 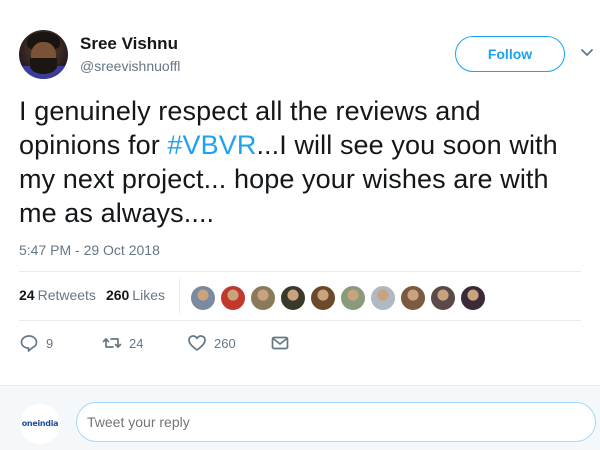 What do you see at coordinates (27, 295) in the screenshot?
I see `retweets-count: 24` at bounding box center [27, 295].